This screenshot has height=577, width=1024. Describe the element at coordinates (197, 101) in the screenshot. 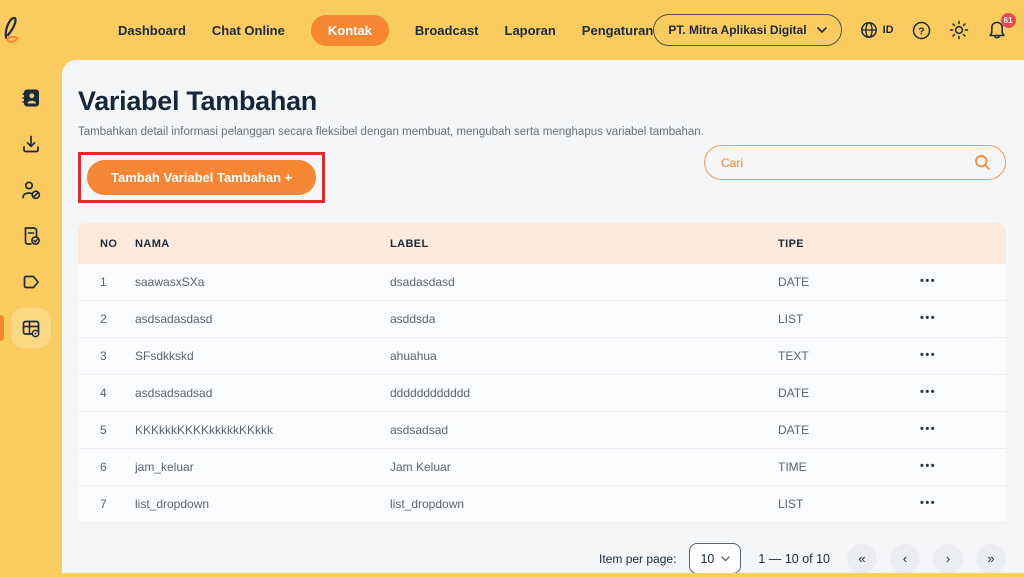

I see `page-title: Variabel Tambahan` at that location.